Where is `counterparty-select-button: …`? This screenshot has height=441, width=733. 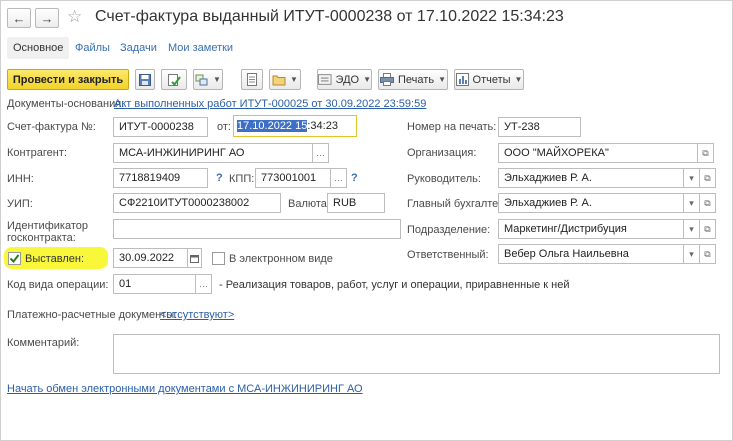 counterparty-select-button: … is located at coordinates (321, 153).